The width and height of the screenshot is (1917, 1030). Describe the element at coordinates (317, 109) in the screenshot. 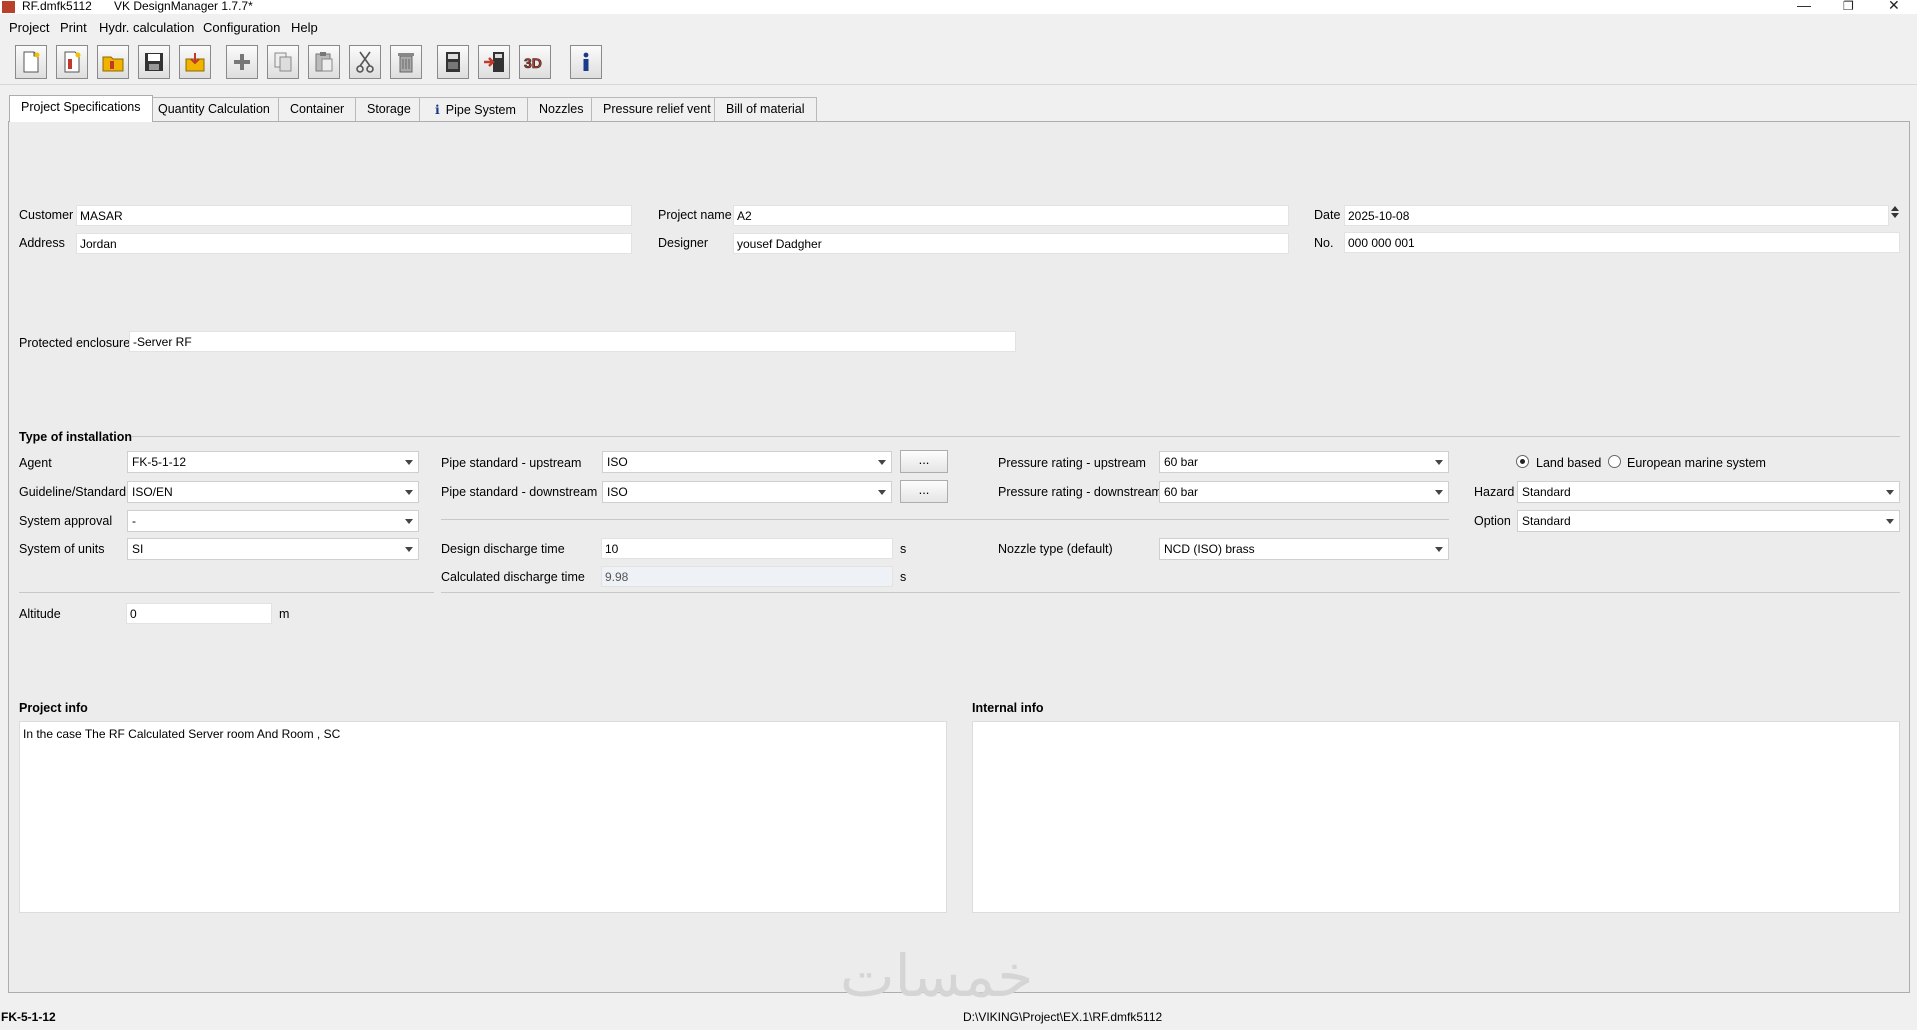

I see `tab-container: Container` at that location.